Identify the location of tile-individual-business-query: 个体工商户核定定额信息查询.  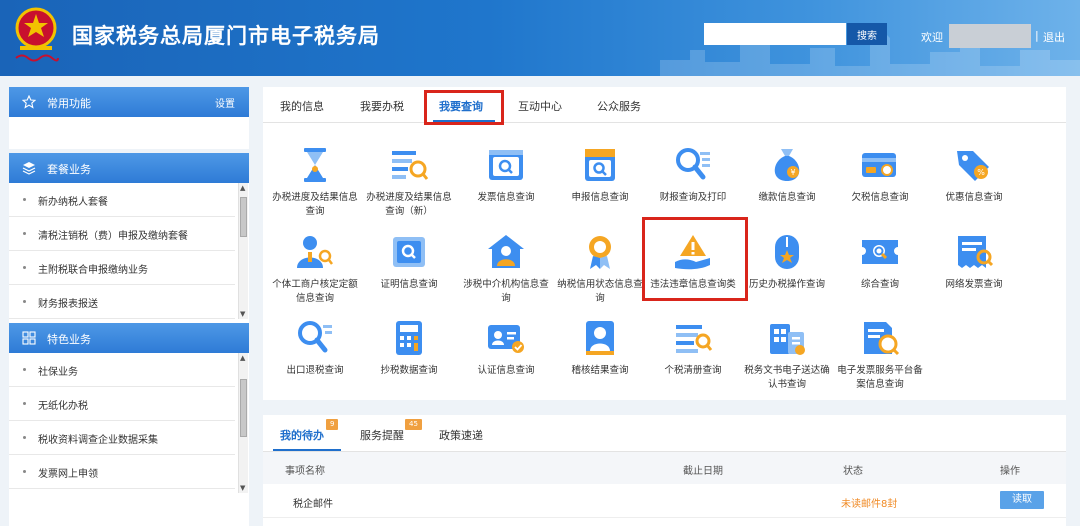
(315, 261).